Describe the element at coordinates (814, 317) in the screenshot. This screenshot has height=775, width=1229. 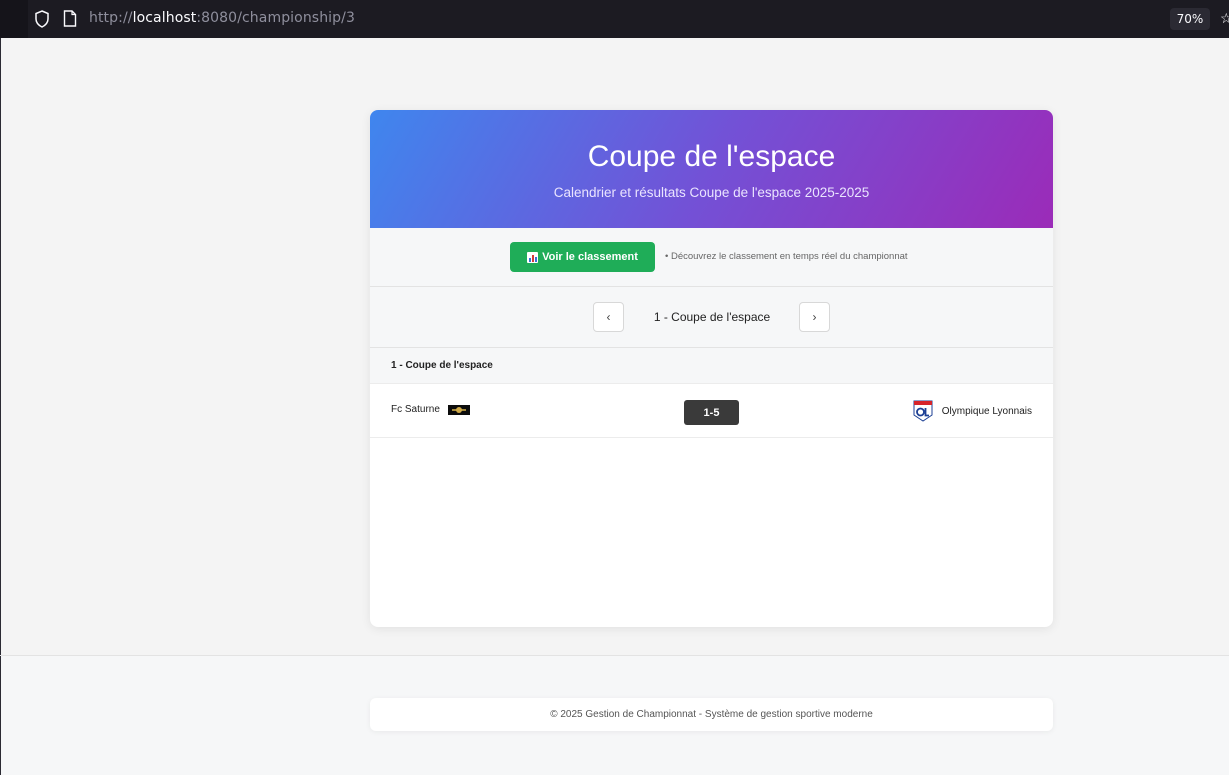
I see `next-round-button: ›` at that location.